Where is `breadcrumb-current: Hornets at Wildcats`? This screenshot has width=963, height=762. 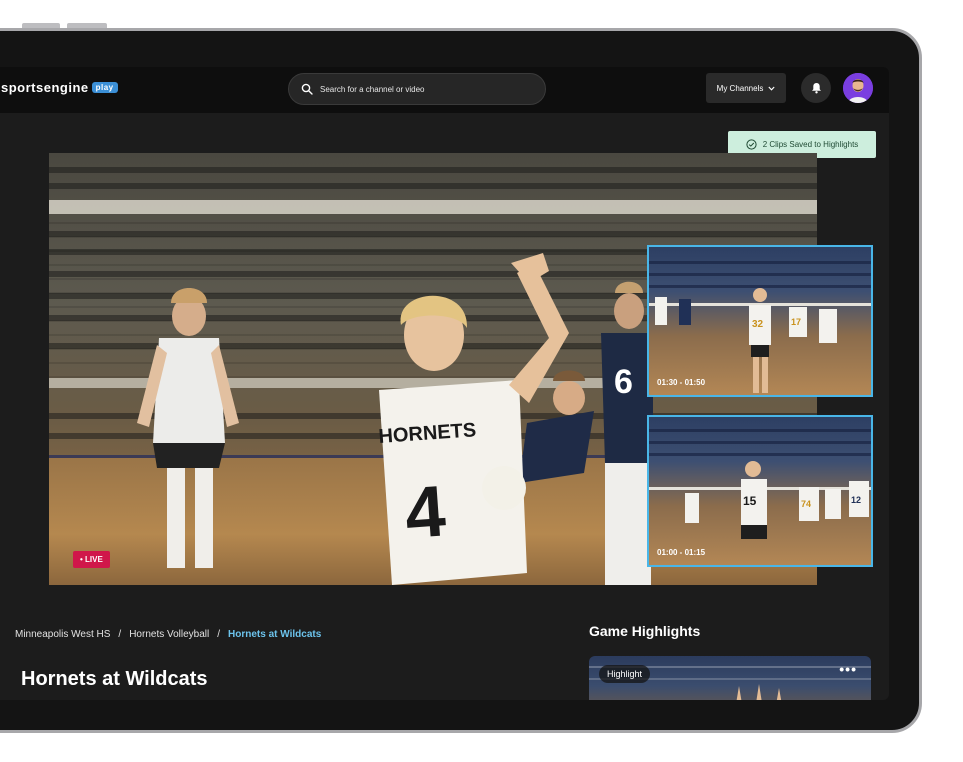
breadcrumb-current: Hornets at Wildcats is located at coordinates (275, 634).